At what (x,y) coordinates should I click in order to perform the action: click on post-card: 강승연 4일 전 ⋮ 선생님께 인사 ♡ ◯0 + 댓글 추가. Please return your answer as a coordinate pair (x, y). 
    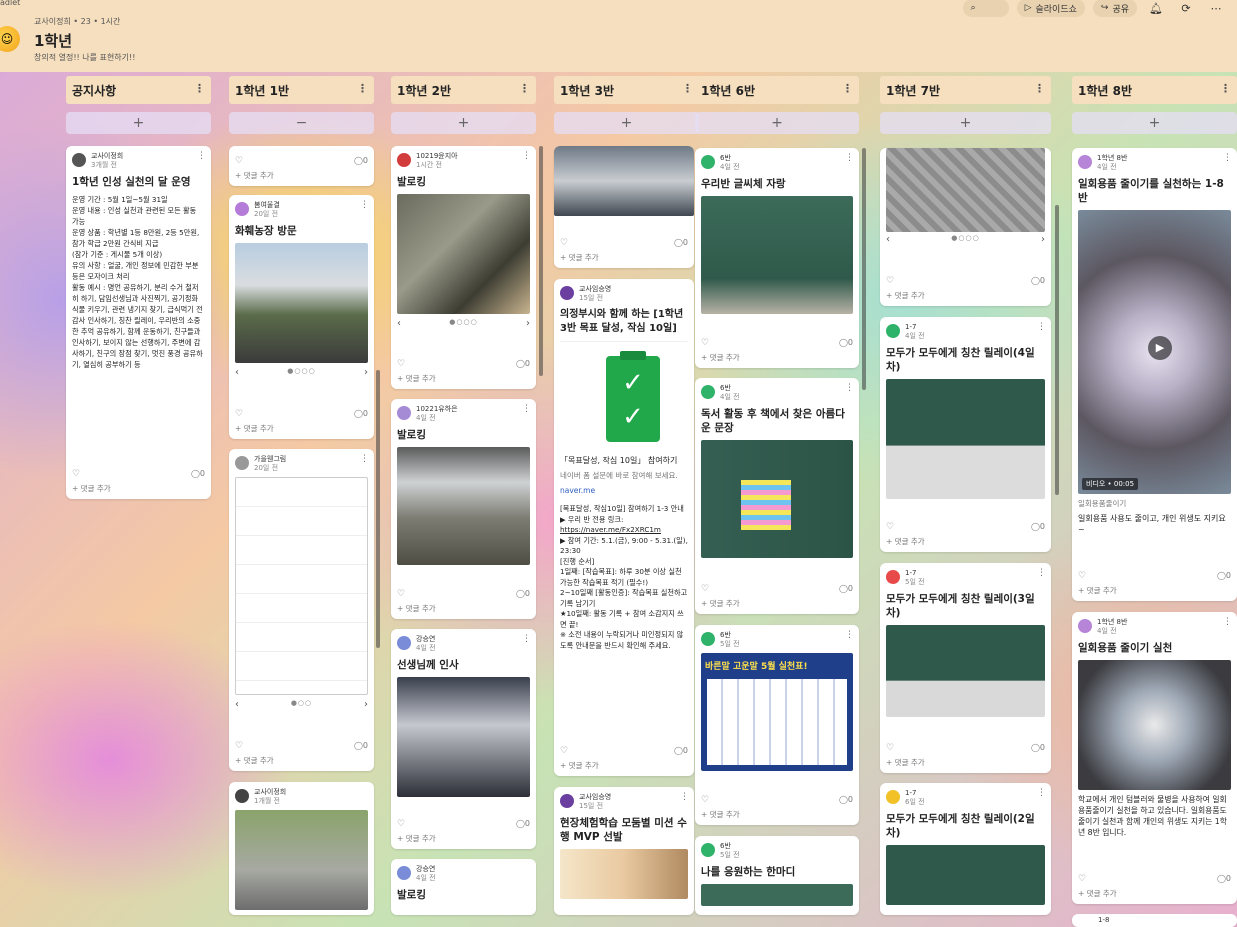
    Looking at the image, I should click on (463, 739).